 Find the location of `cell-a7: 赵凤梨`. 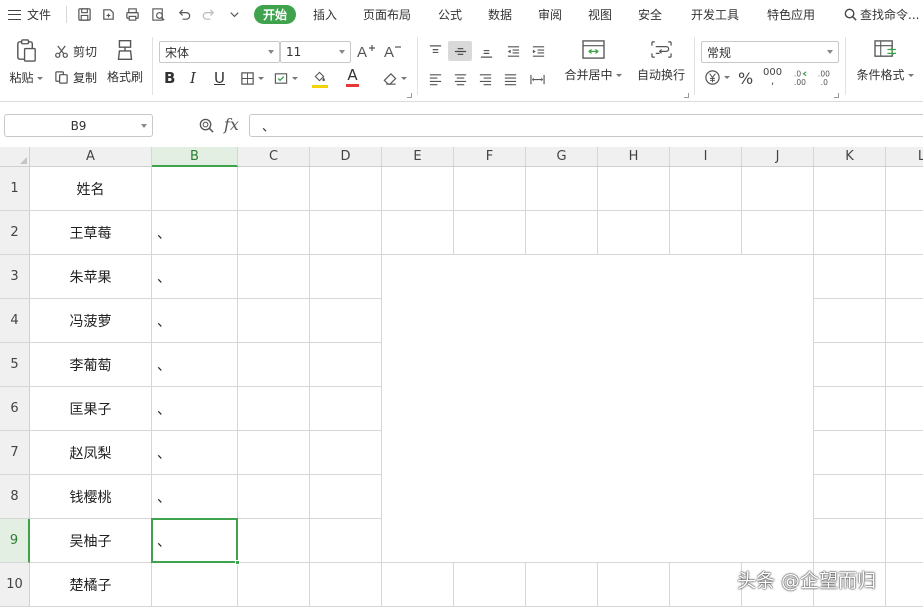

cell-a7: 赵凤梨 is located at coordinates (91, 453).